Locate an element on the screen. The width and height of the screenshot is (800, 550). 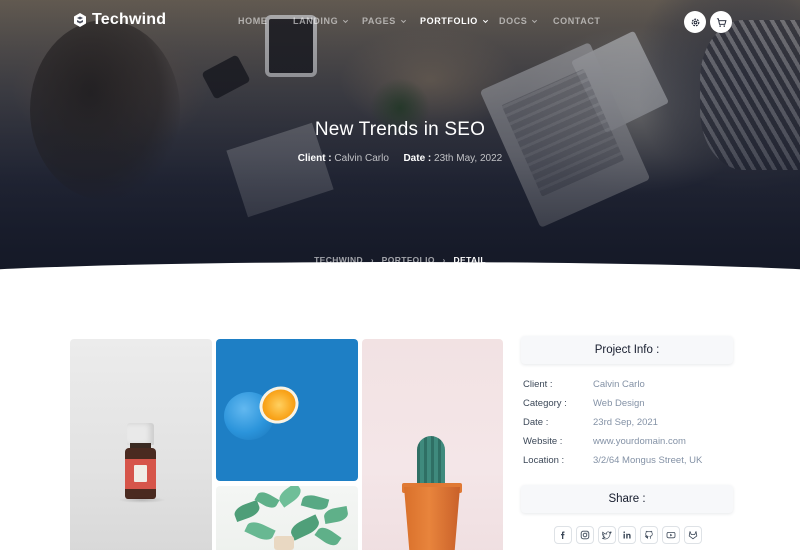
nav-item-home: HOME is located at coordinates (252, 21).